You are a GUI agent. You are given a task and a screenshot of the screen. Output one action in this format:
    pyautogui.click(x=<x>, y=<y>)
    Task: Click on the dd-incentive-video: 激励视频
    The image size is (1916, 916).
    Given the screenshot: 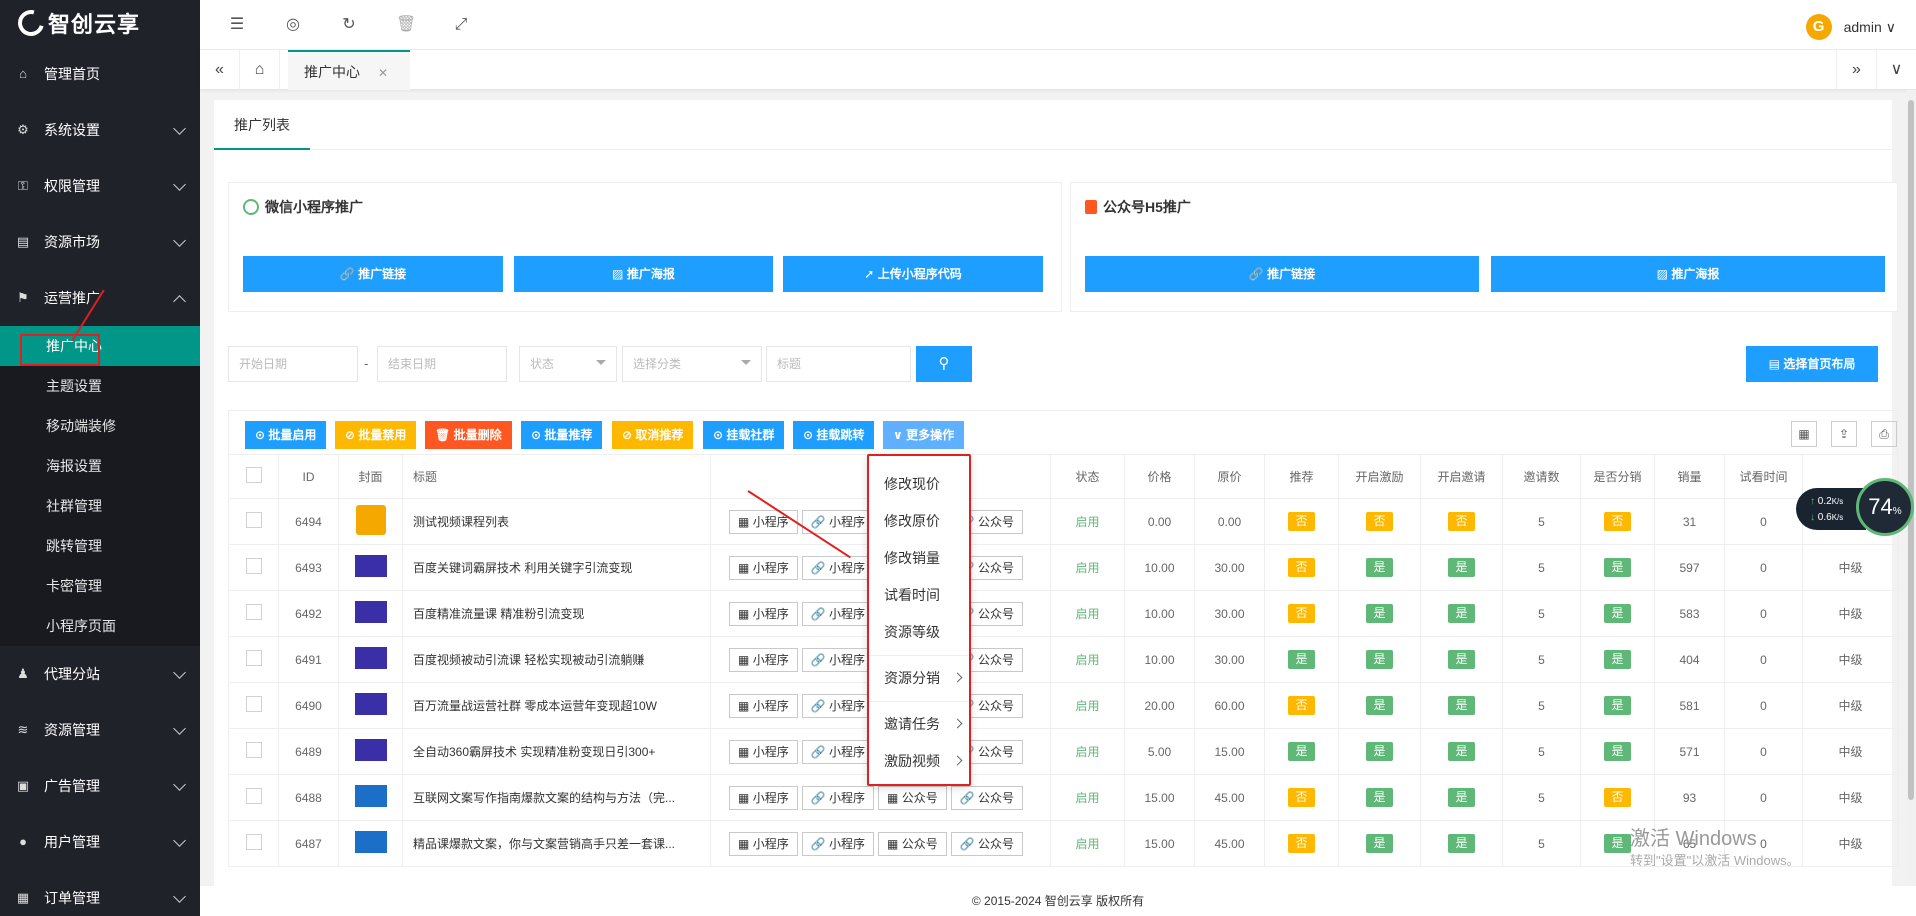 What is the action you would take?
    pyautogui.click(x=919, y=761)
    